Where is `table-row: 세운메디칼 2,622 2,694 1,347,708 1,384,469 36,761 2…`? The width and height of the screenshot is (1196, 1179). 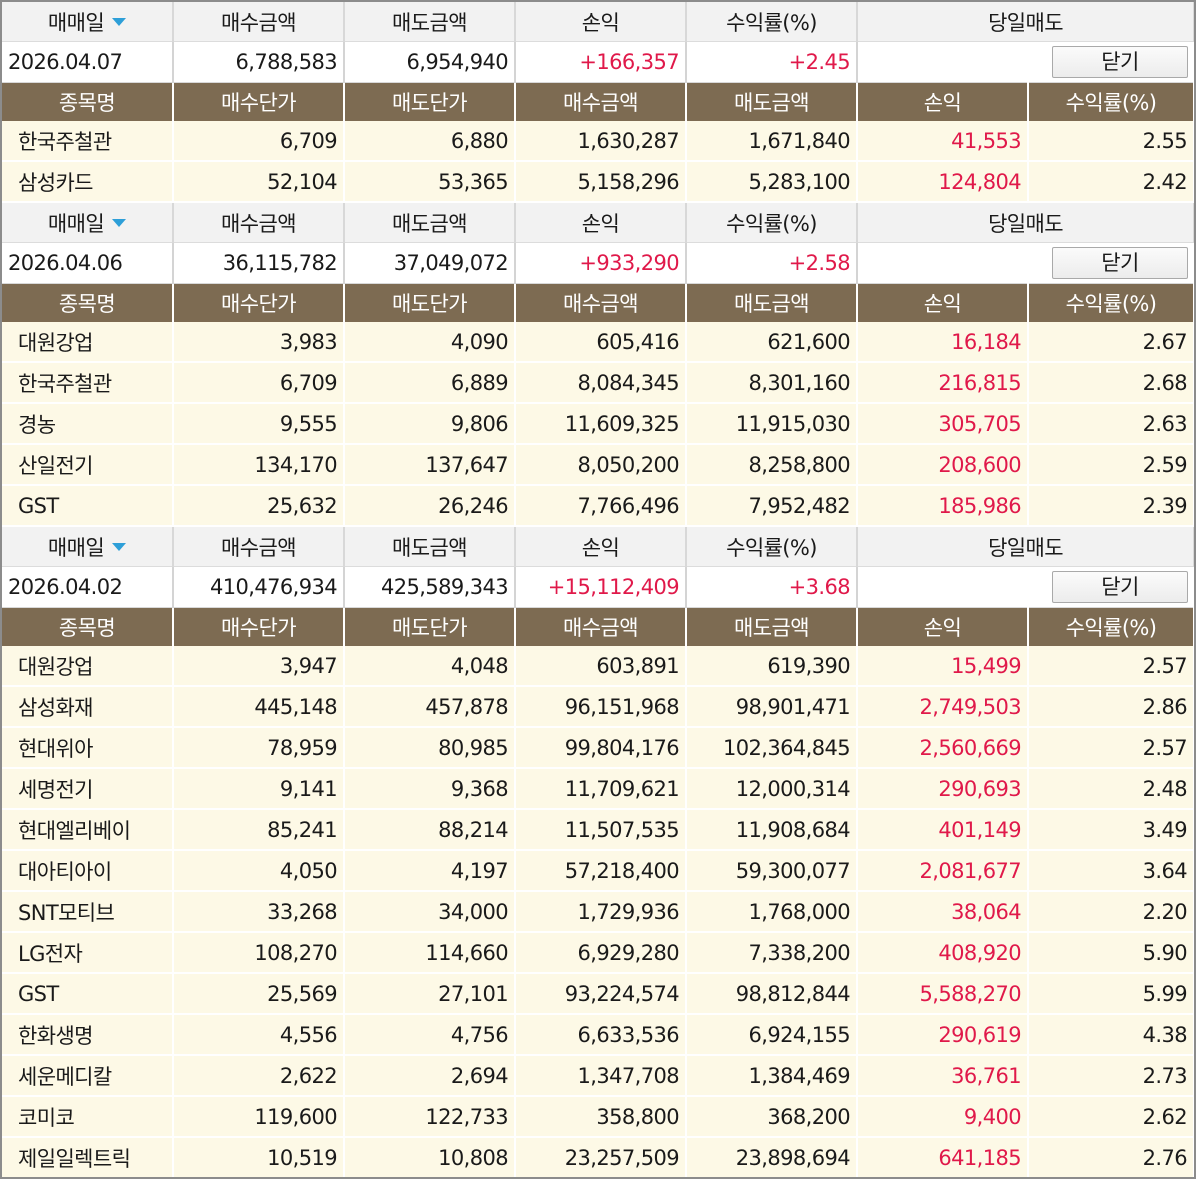 table-row: 세운메디칼 2,622 2,694 1,347,708 1,384,469 36,761 2… is located at coordinates (598, 1076).